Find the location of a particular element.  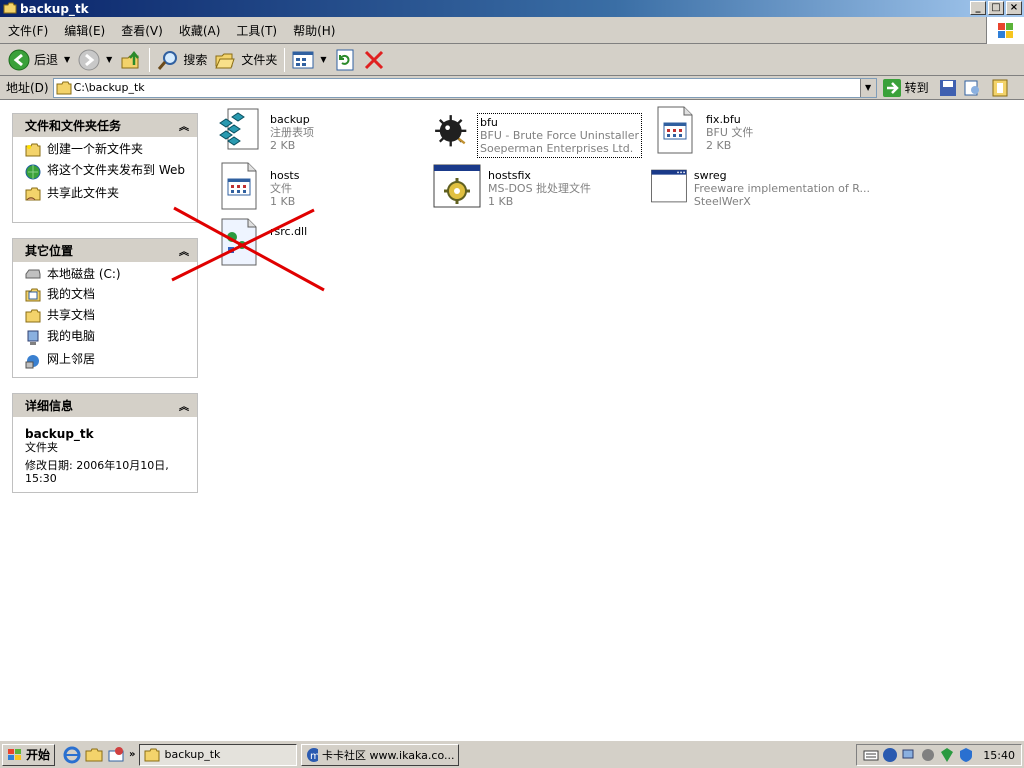

shield-icon is located at coordinates (966, 755).